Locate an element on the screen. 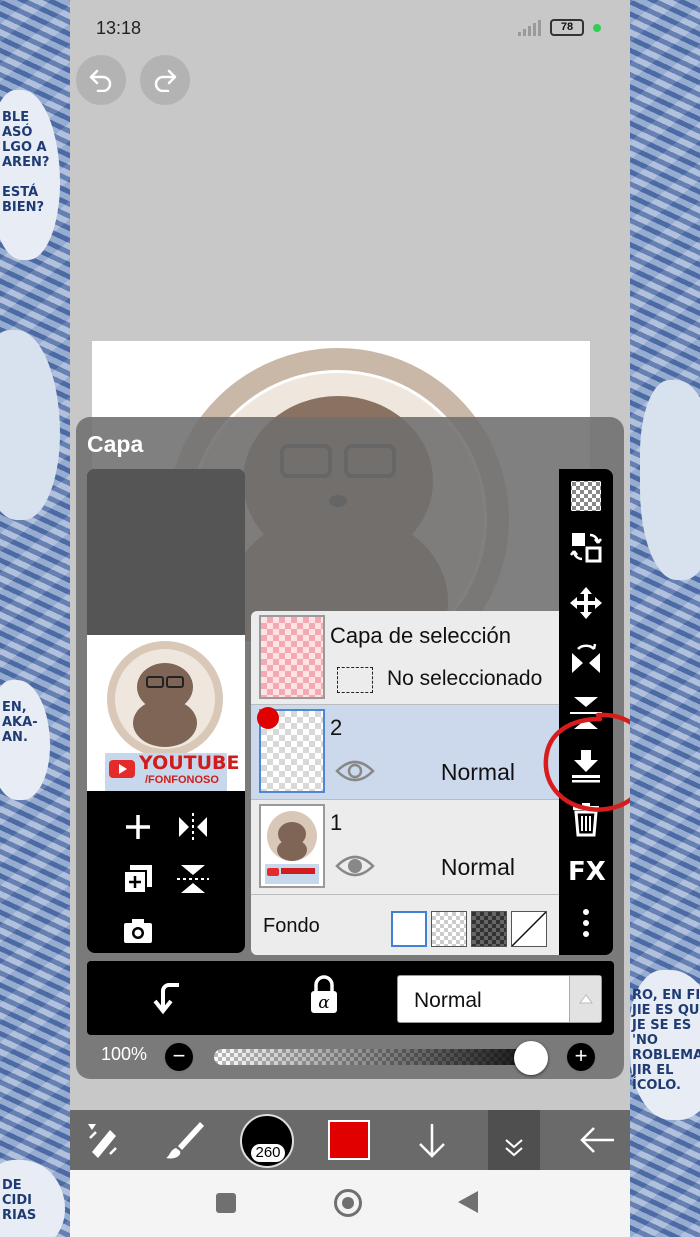 The image size is (700, 1237). selection-layer-thumbnail is located at coordinates (292, 657).